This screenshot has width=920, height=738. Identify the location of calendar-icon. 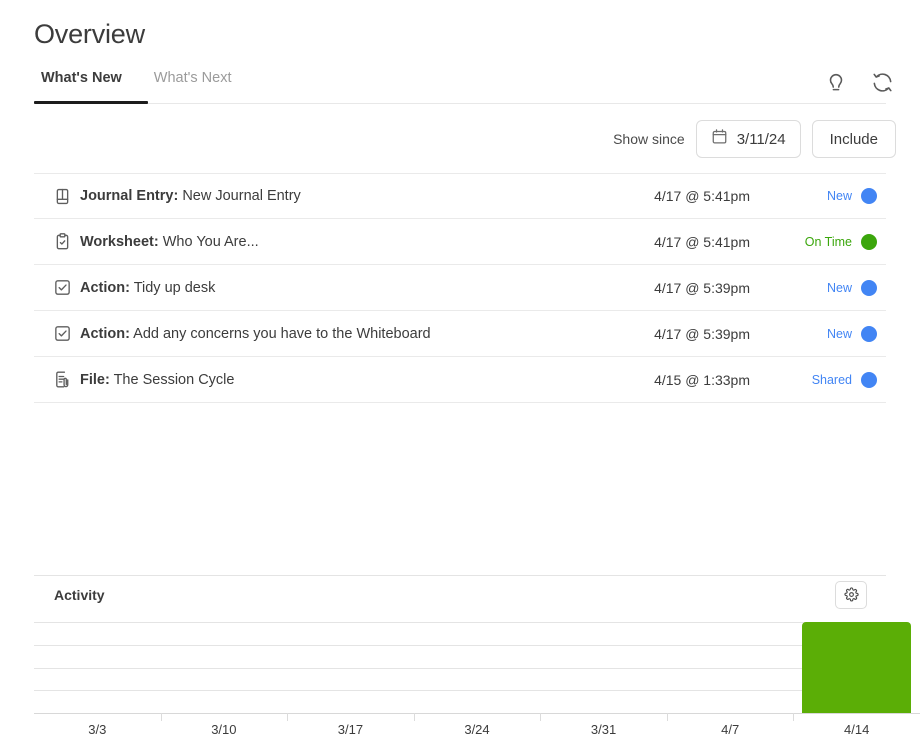
(719, 139).